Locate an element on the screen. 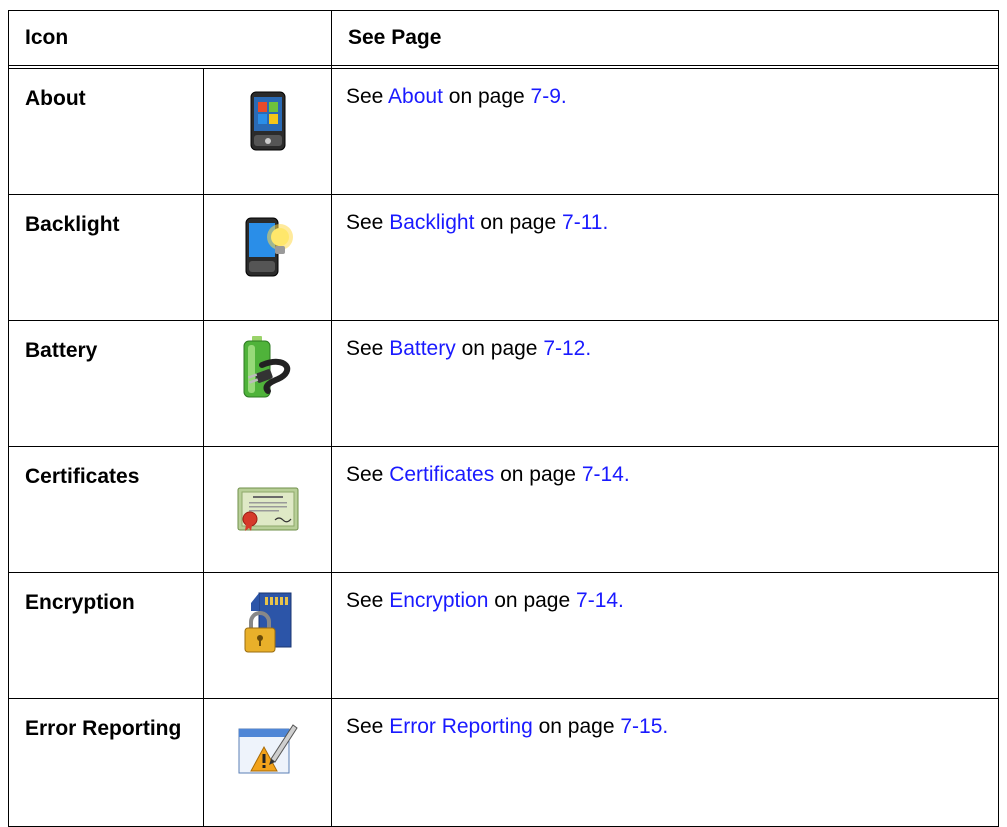 The width and height of the screenshot is (1007, 827). icon-column-header: Icon is located at coordinates (170, 38).